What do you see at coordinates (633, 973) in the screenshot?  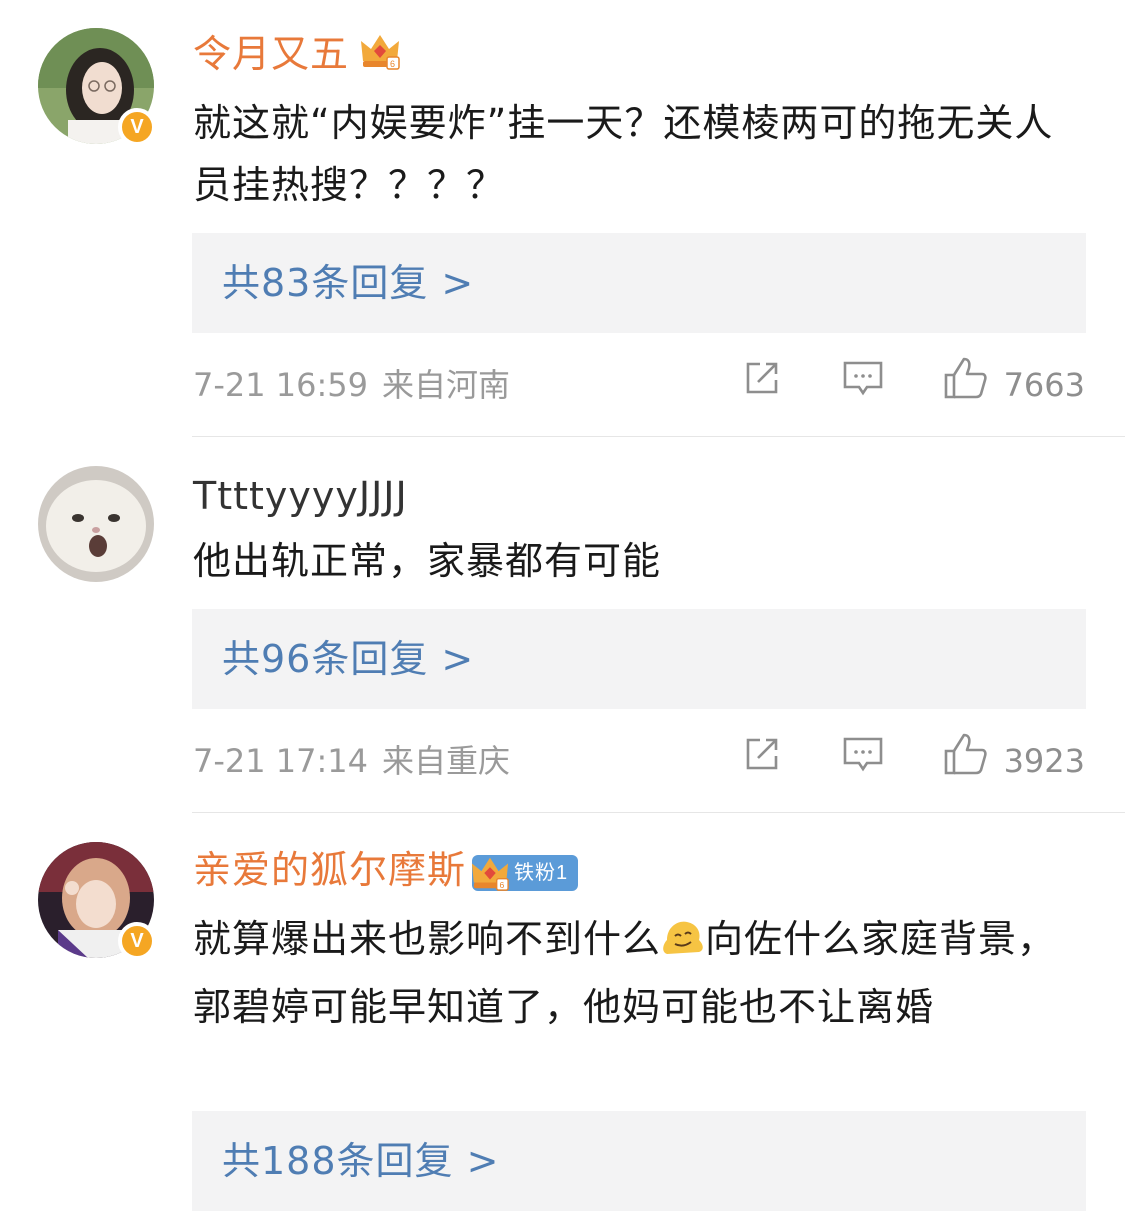 I see `comment-text: 就算爆出来也影响不到什么 向佐什么家庭背景，郭碧婷可能早知道了，他妈可能也不让离婚` at bounding box center [633, 973].